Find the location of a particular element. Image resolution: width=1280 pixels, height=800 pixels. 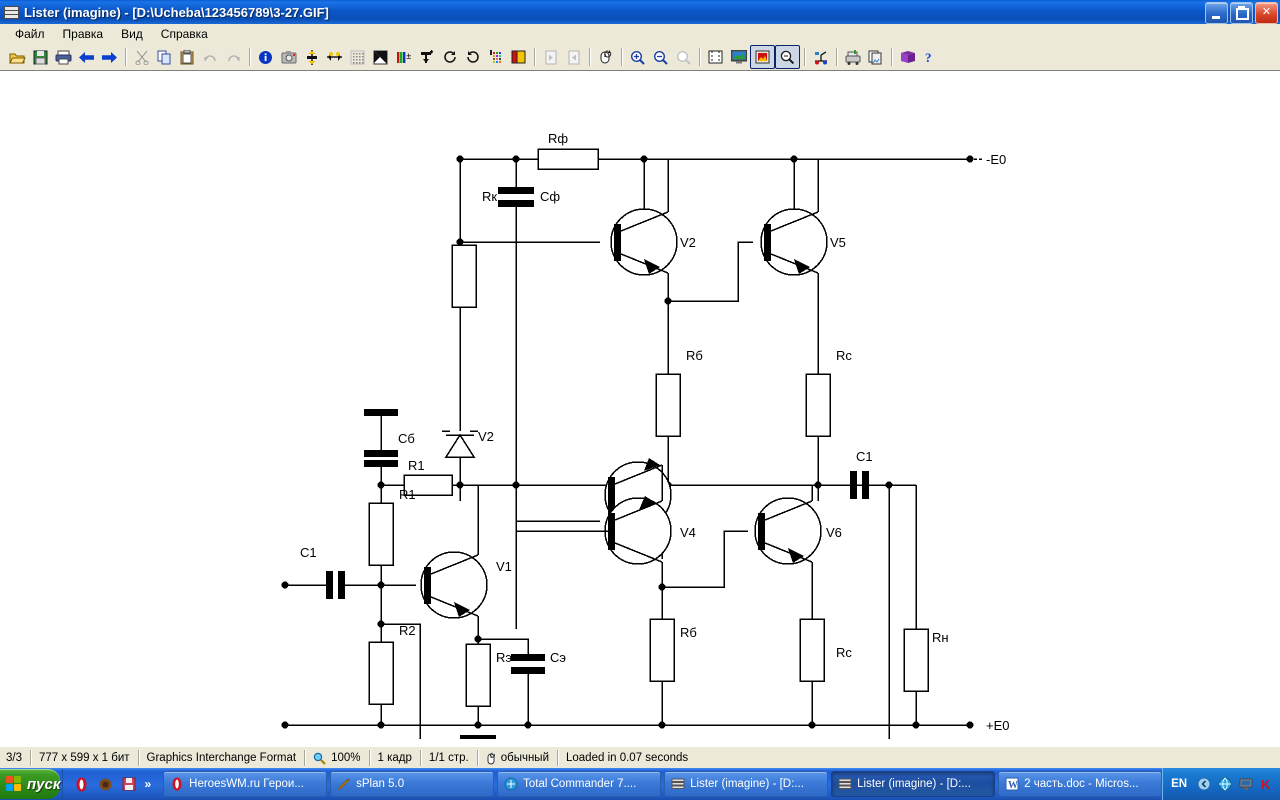

label-c-filter: Сф is located at coordinates (550, 196).